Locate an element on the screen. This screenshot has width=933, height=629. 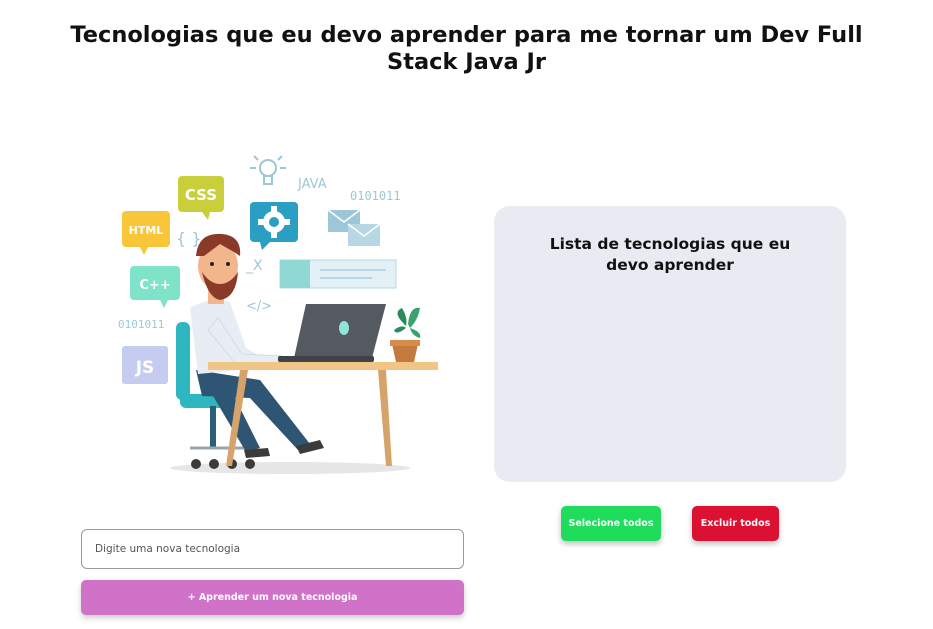
js-badge: JS is located at coordinates (145, 365).